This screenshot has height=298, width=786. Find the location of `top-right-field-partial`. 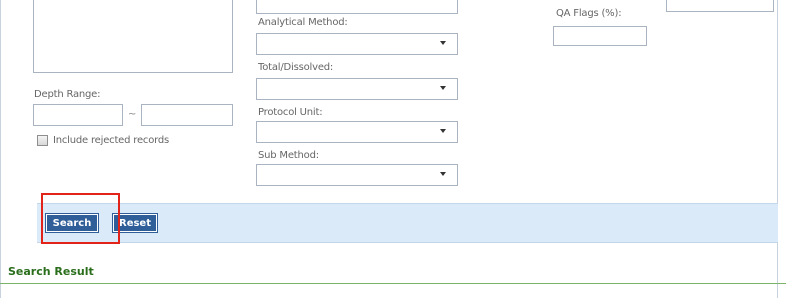

top-right-field-partial is located at coordinates (720, 6).